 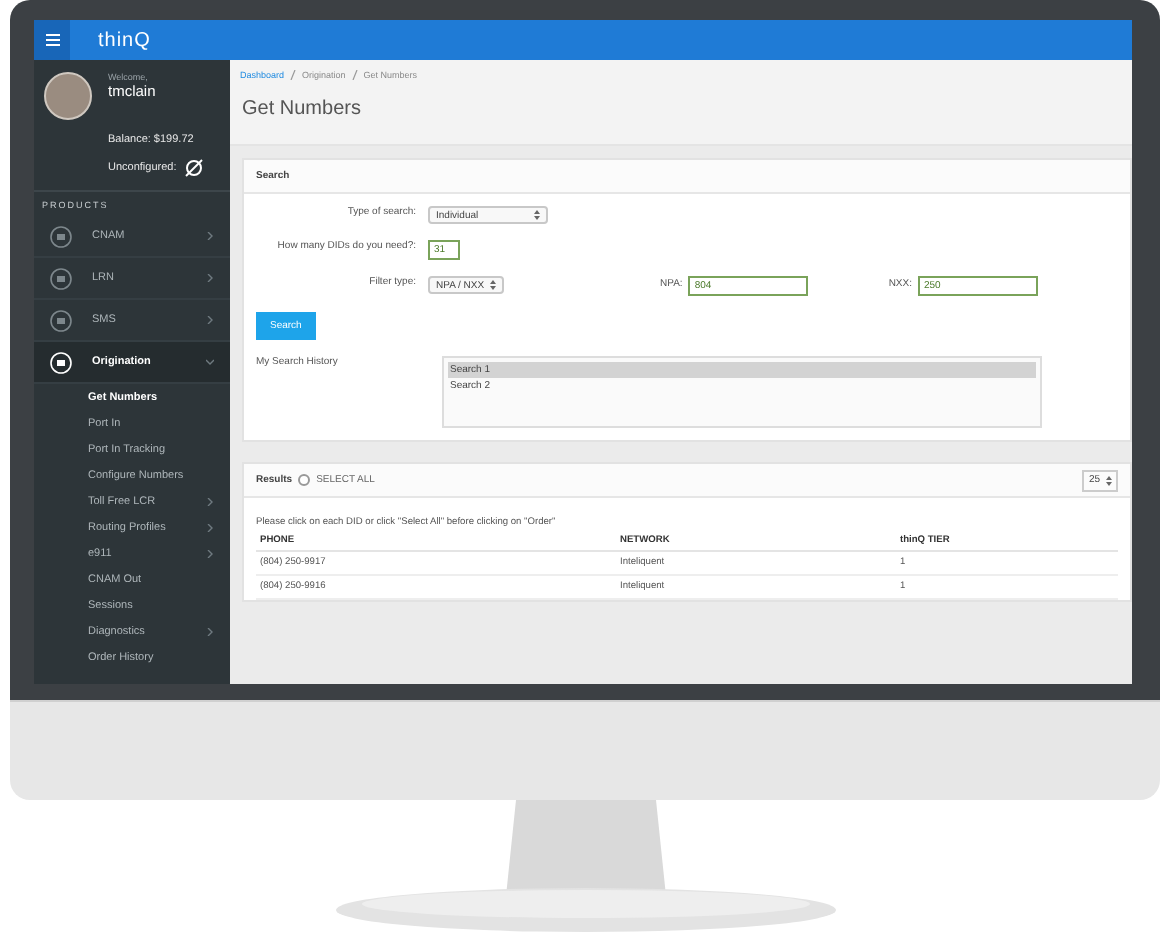 I want to click on chevron-down-icon, so click(x=210, y=362).